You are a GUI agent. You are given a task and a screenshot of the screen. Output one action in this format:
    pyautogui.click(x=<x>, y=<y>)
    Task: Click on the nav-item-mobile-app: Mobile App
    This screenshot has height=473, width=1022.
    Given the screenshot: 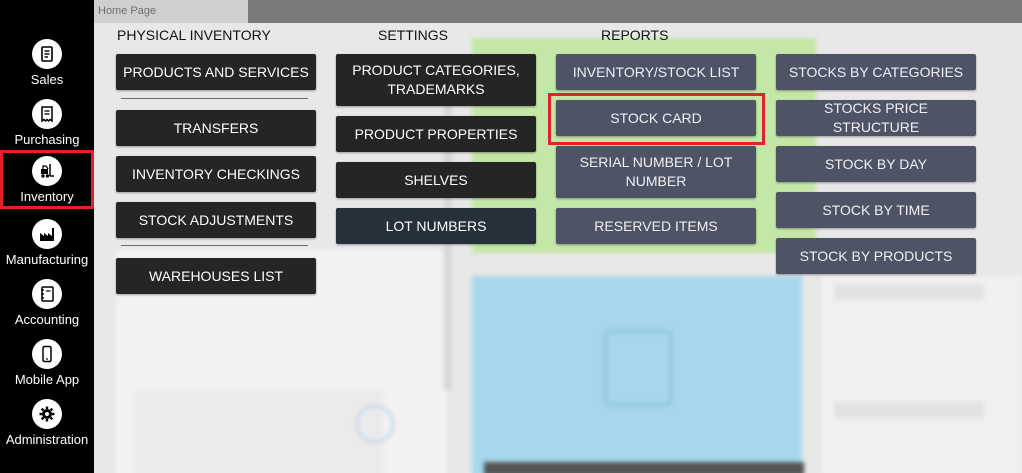 What is the action you would take?
    pyautogui.click(x=47, y=363)
    